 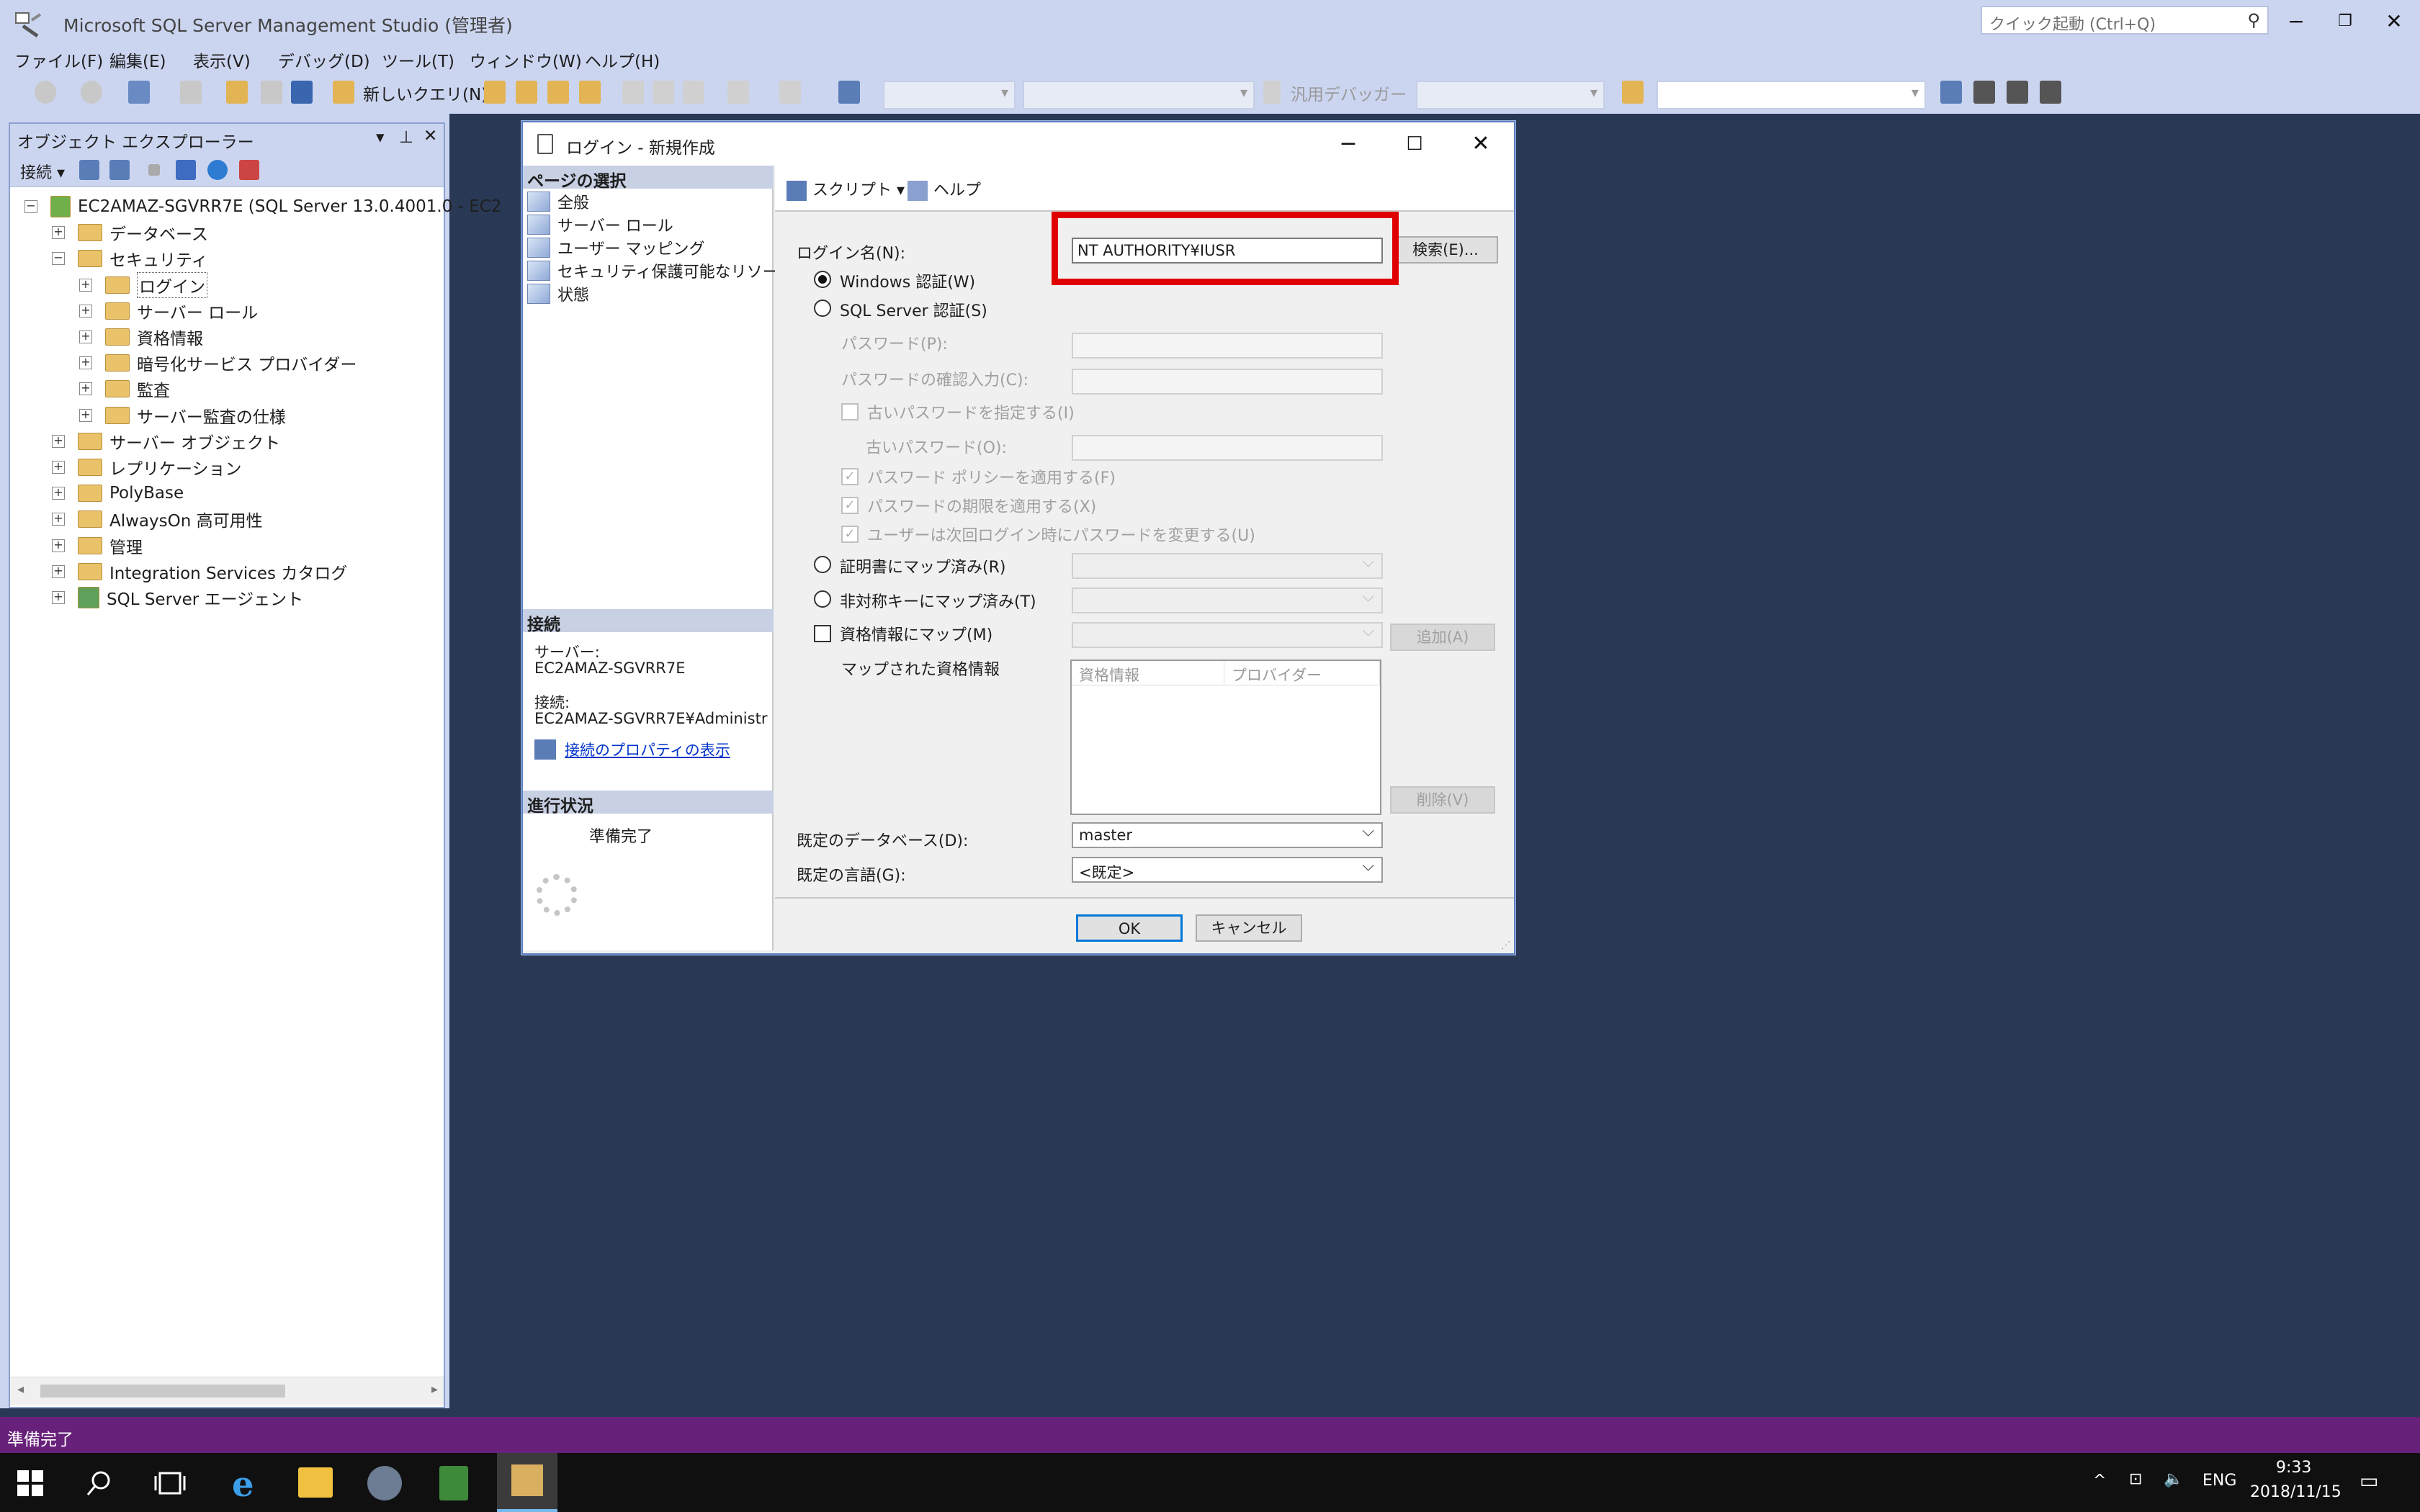 I want to click on enforce-expiration-checkbox: ✓, so click(x=850, y=505).